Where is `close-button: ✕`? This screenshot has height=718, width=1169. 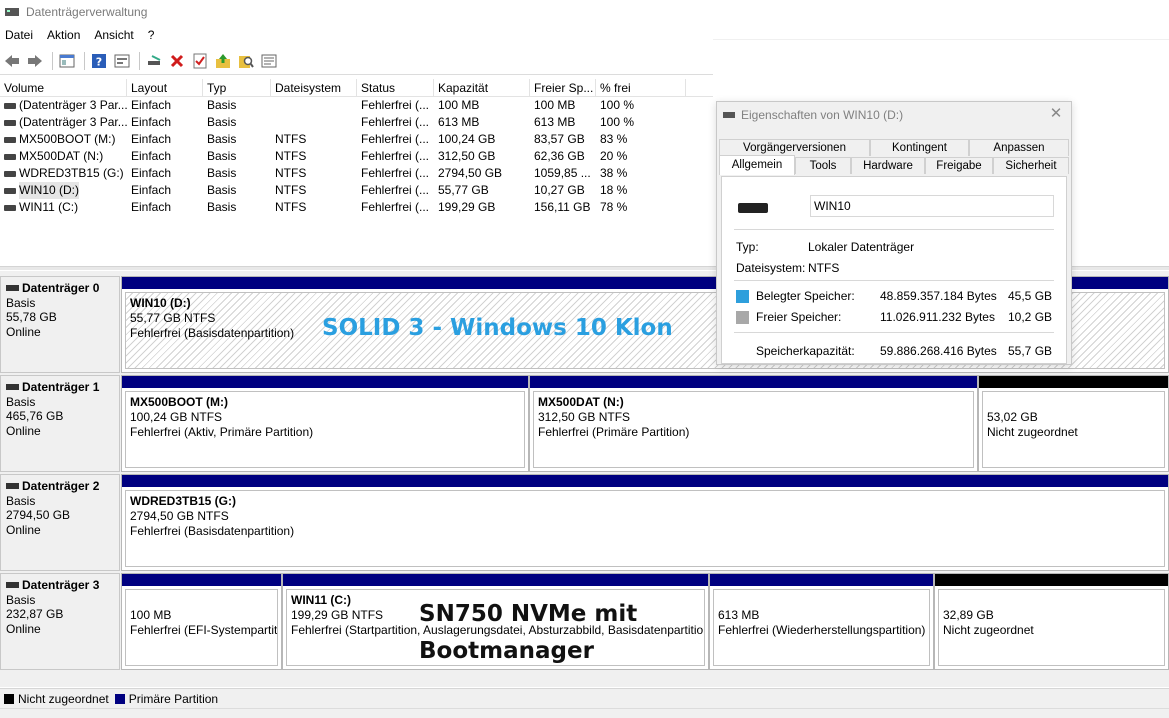 close-button: ✕ is located at coordinates (1056, 114).